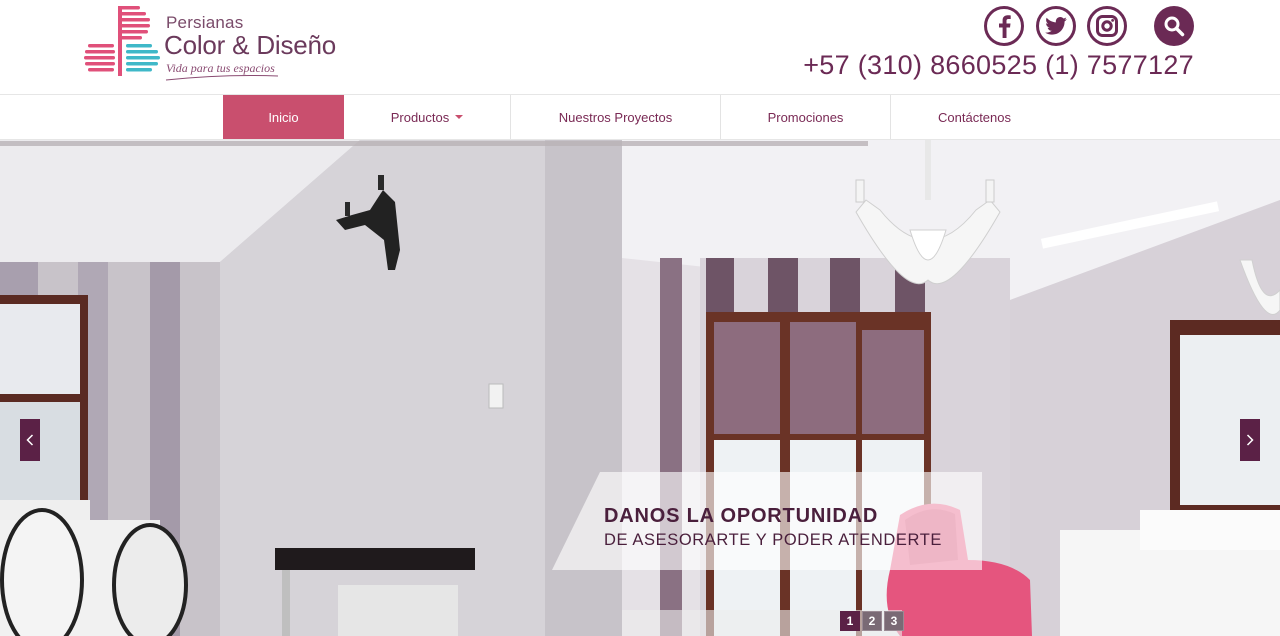 Image resolution: width=1280 pixels, height=636 pixels. Describe the element at coordinates (420, 117) in the screenshot. I see `nav-item-label: Productos` at that location.